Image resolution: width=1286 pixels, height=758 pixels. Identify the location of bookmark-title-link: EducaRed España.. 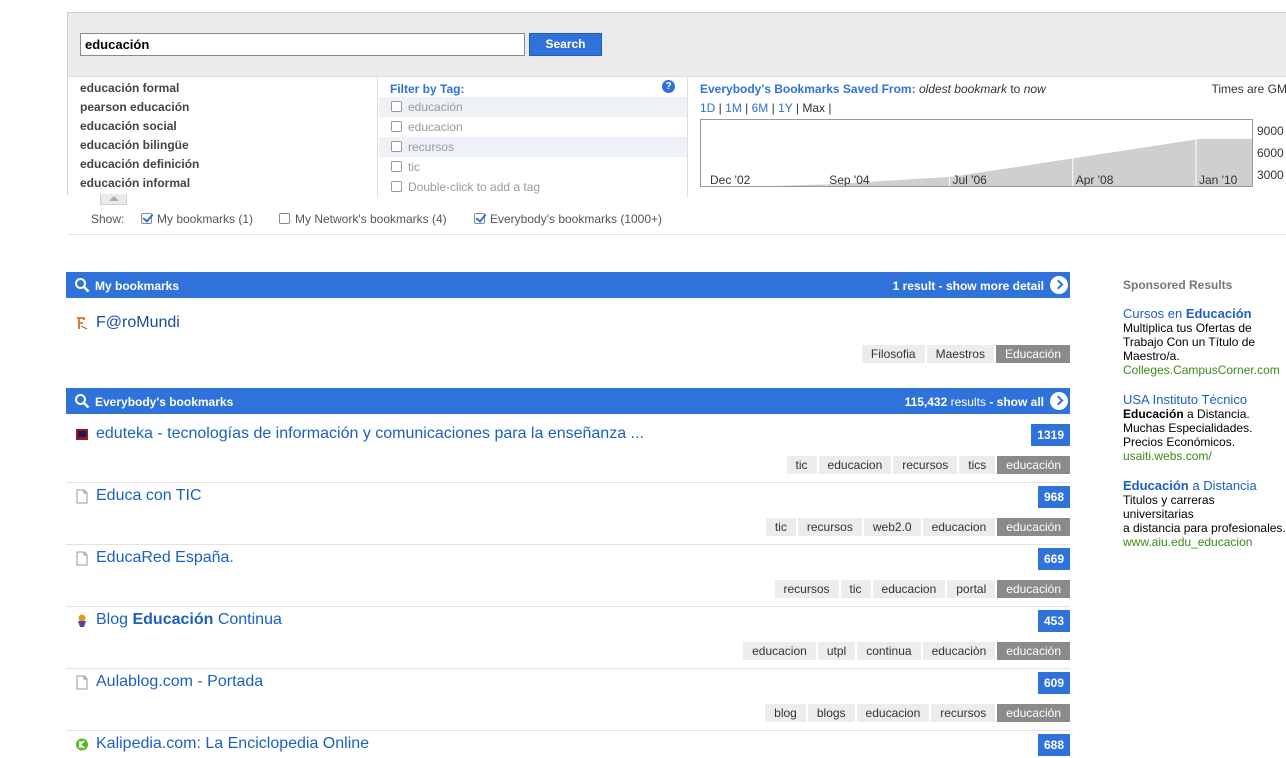
(165, 558).